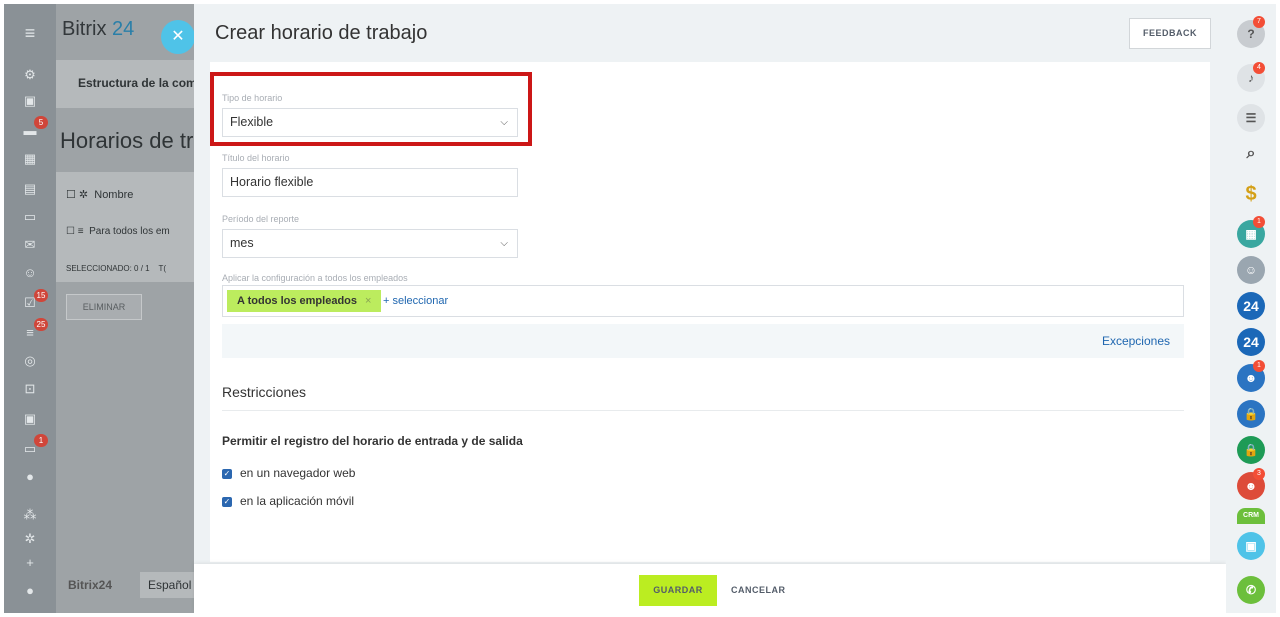 The image size is (1280, 617). Describe the element at coordinates (171, 585) in the screenshot. I see `bg-footer-lang: Español` at that location.